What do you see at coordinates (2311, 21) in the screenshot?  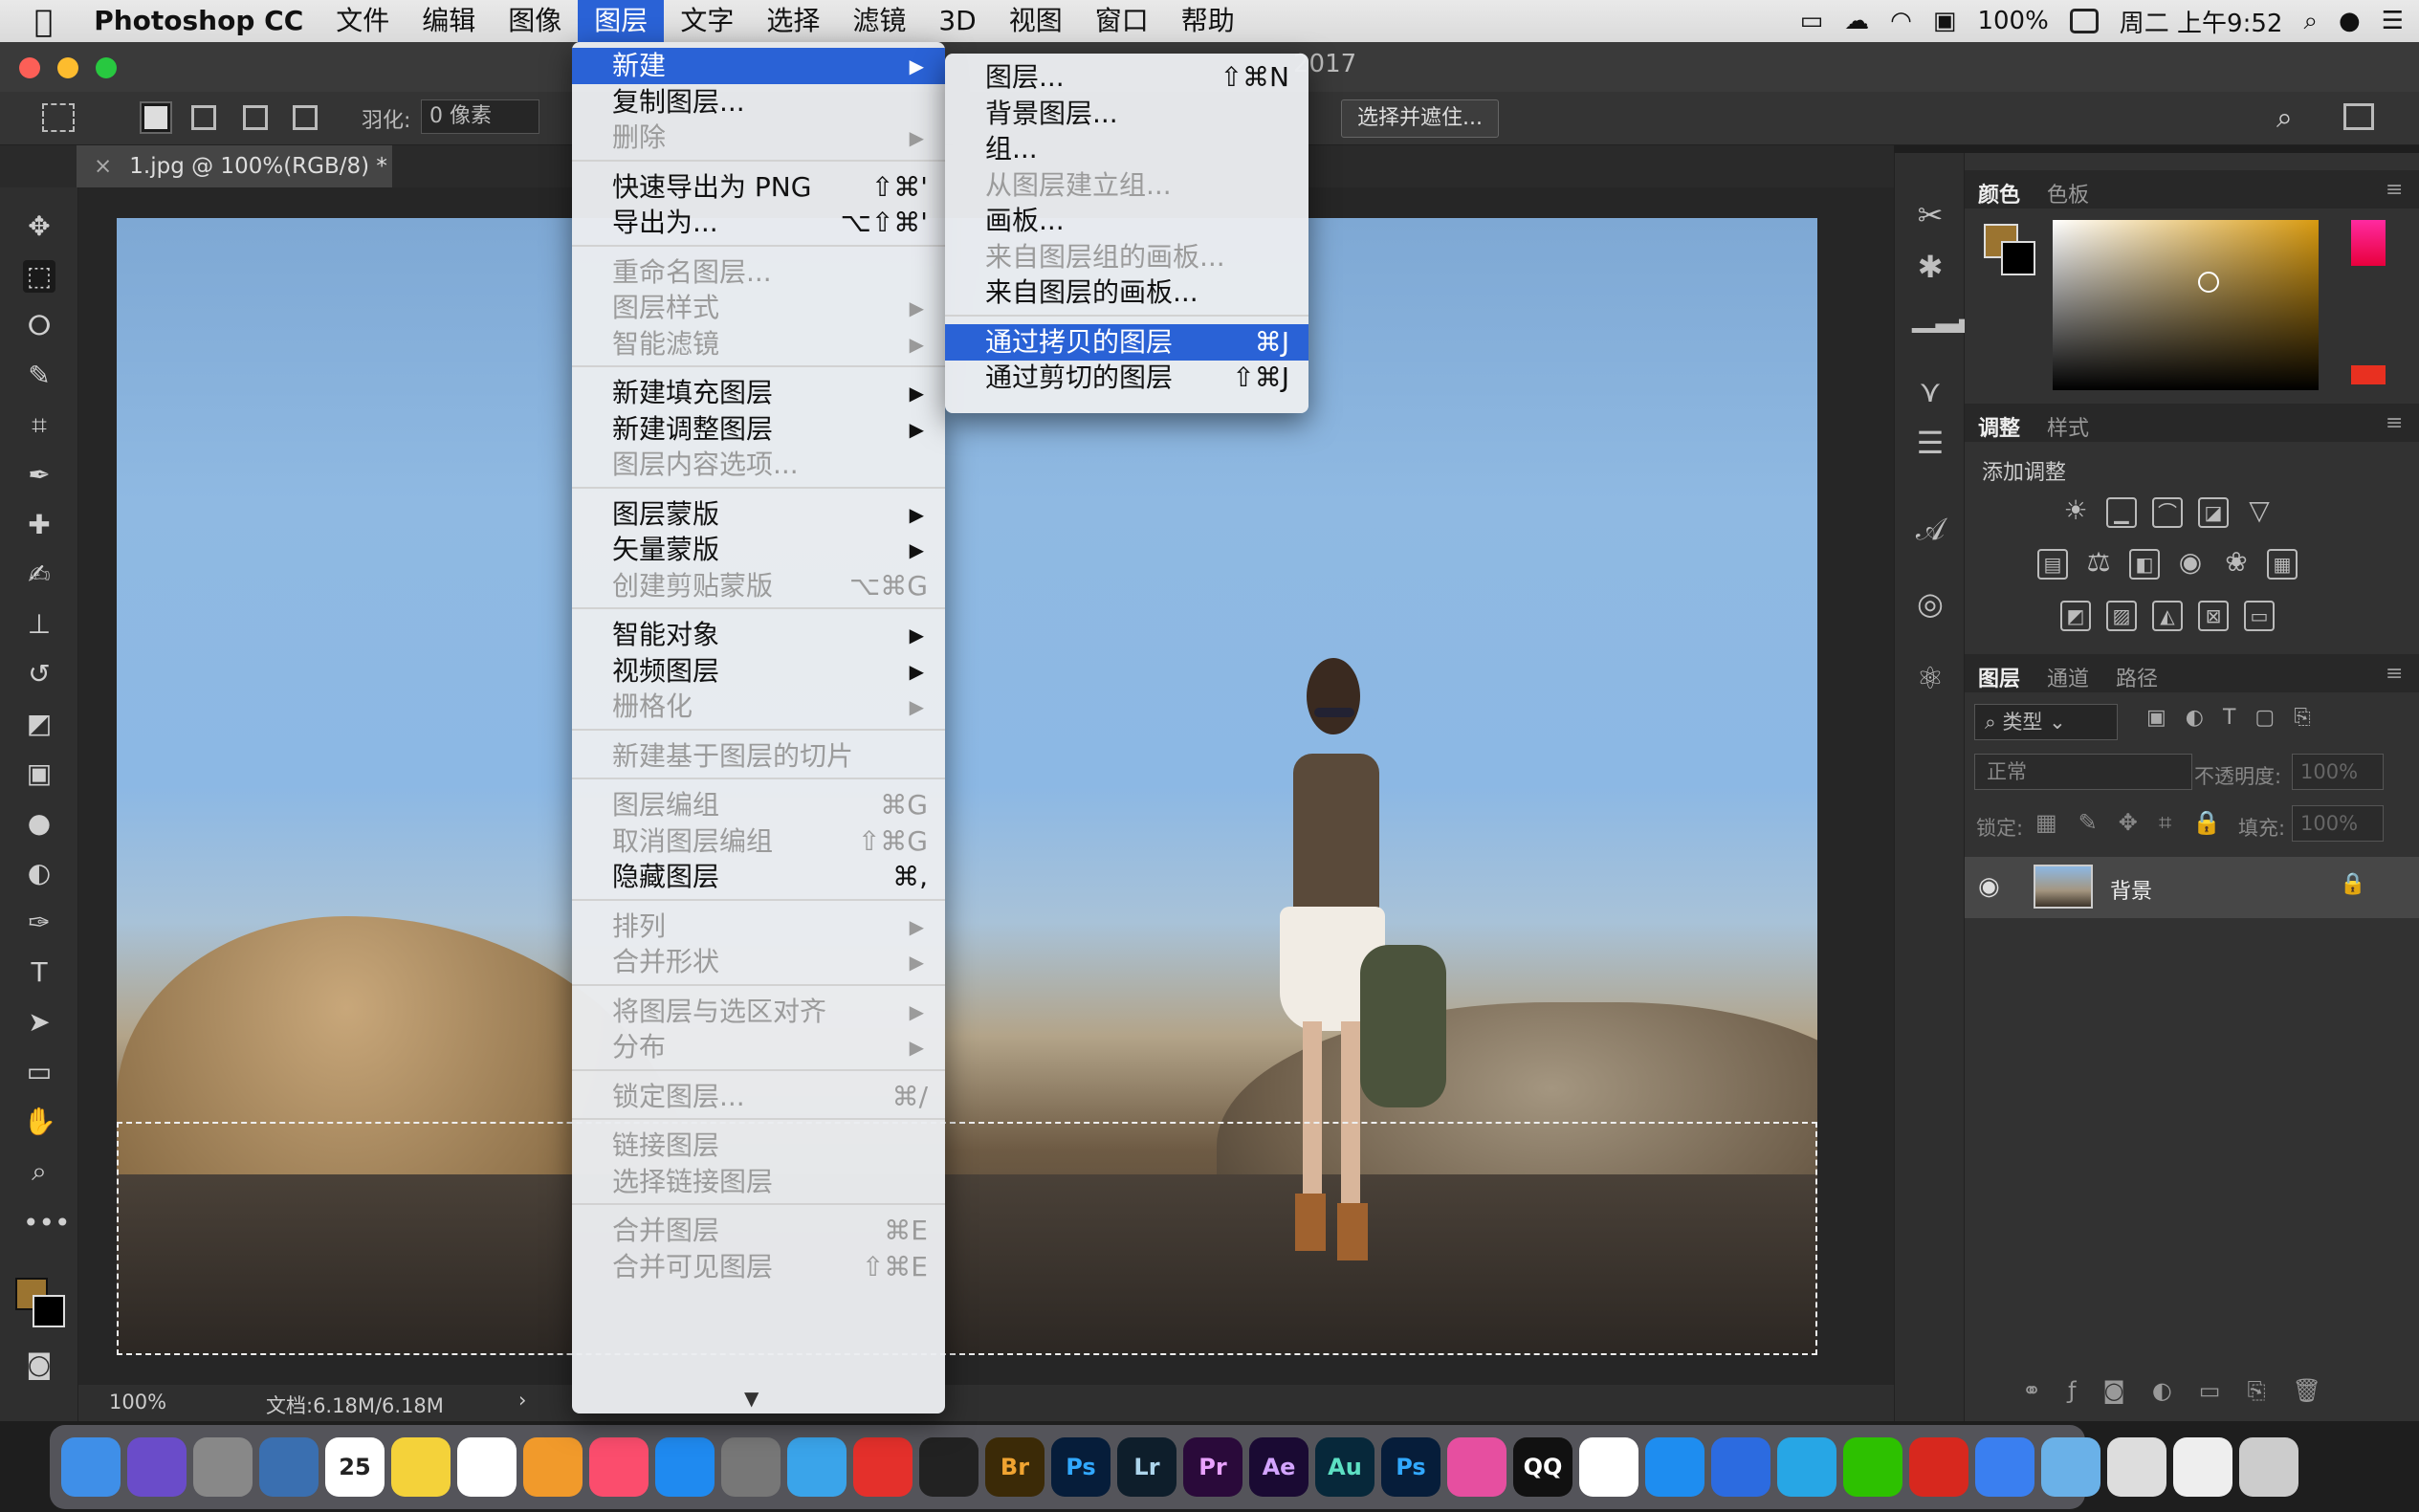 I see `spotlight-search-icon: ⌕` at bounding box center [2311, 21].